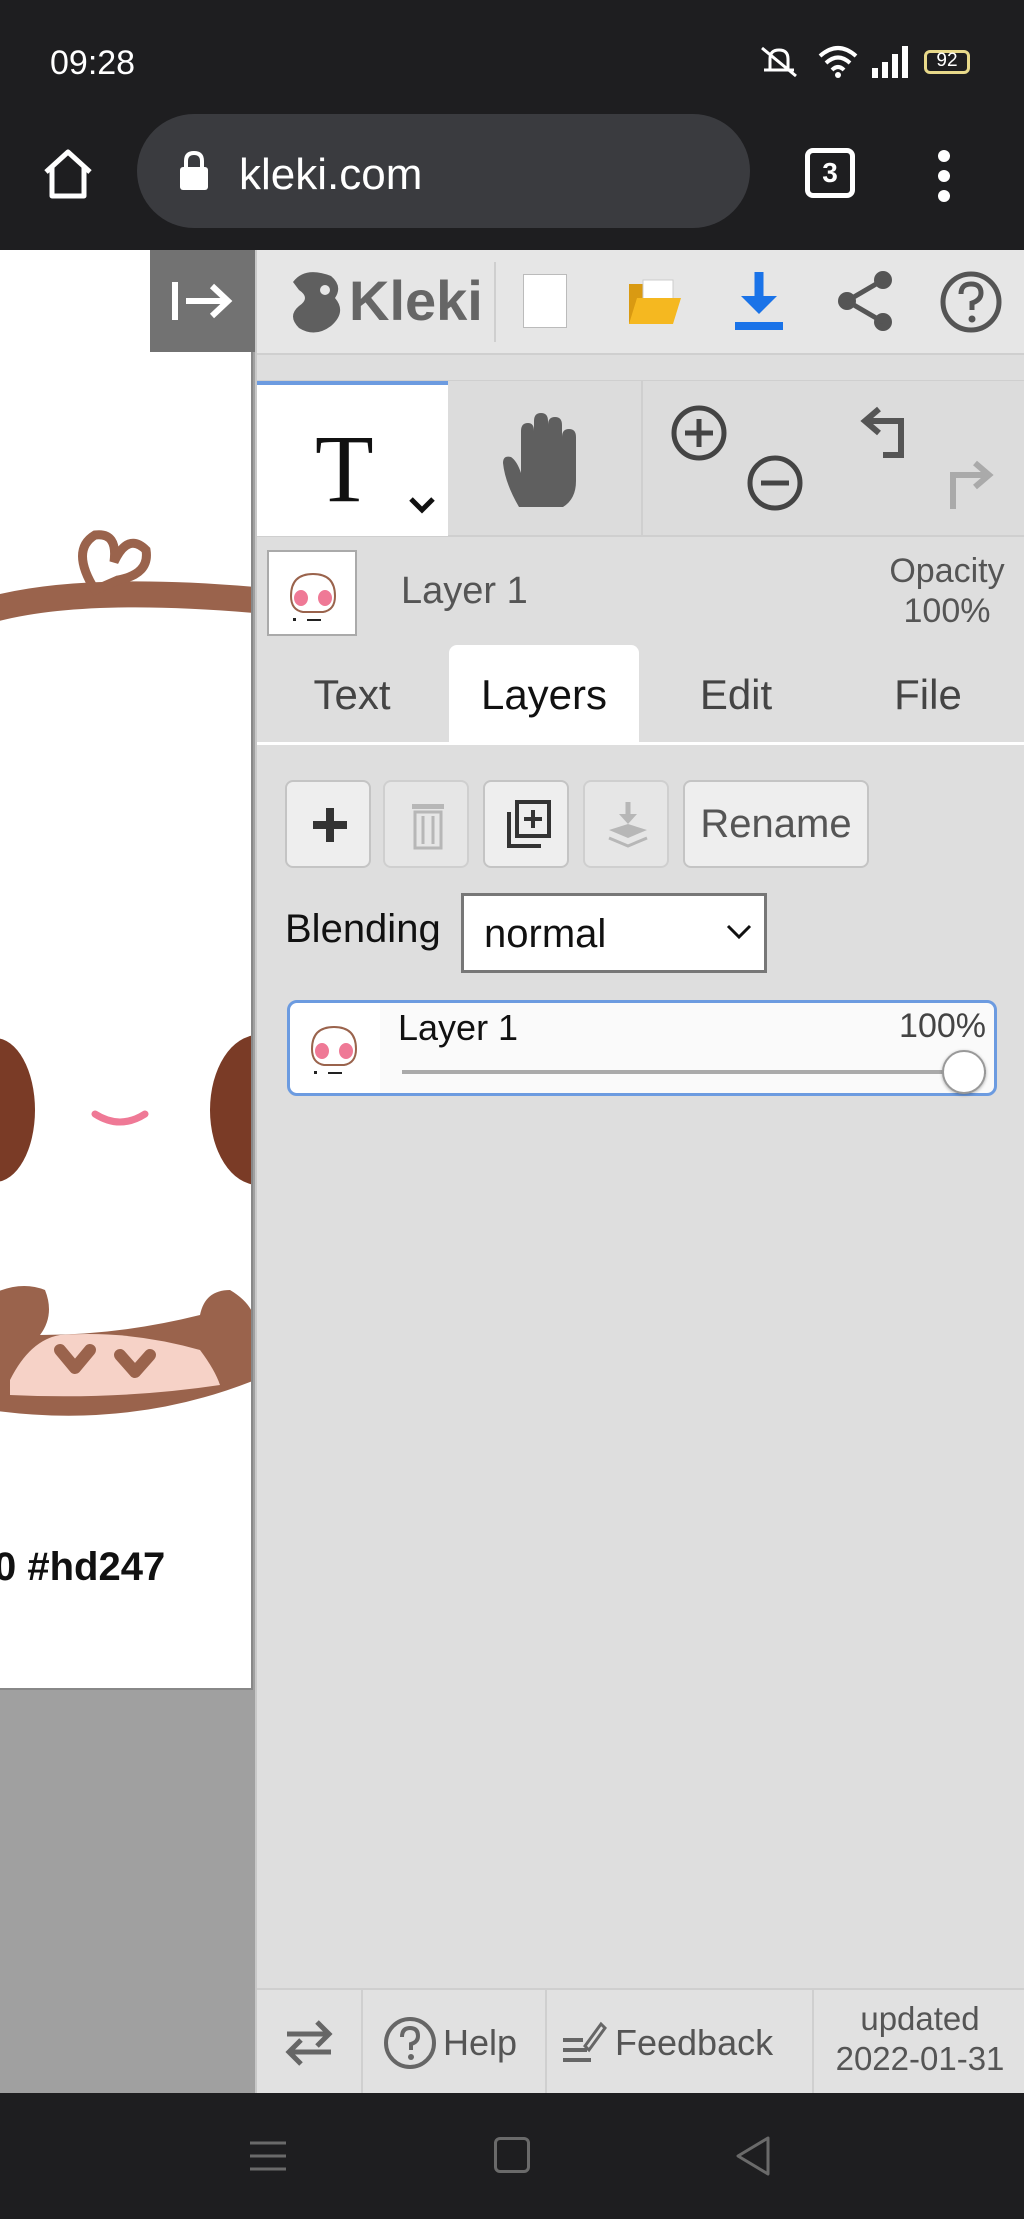 The height and width of the screenshot is (2219, 1024). I want to click on panel-footer: Help Feedback updated 2022-01-31, so click(640, 2041).